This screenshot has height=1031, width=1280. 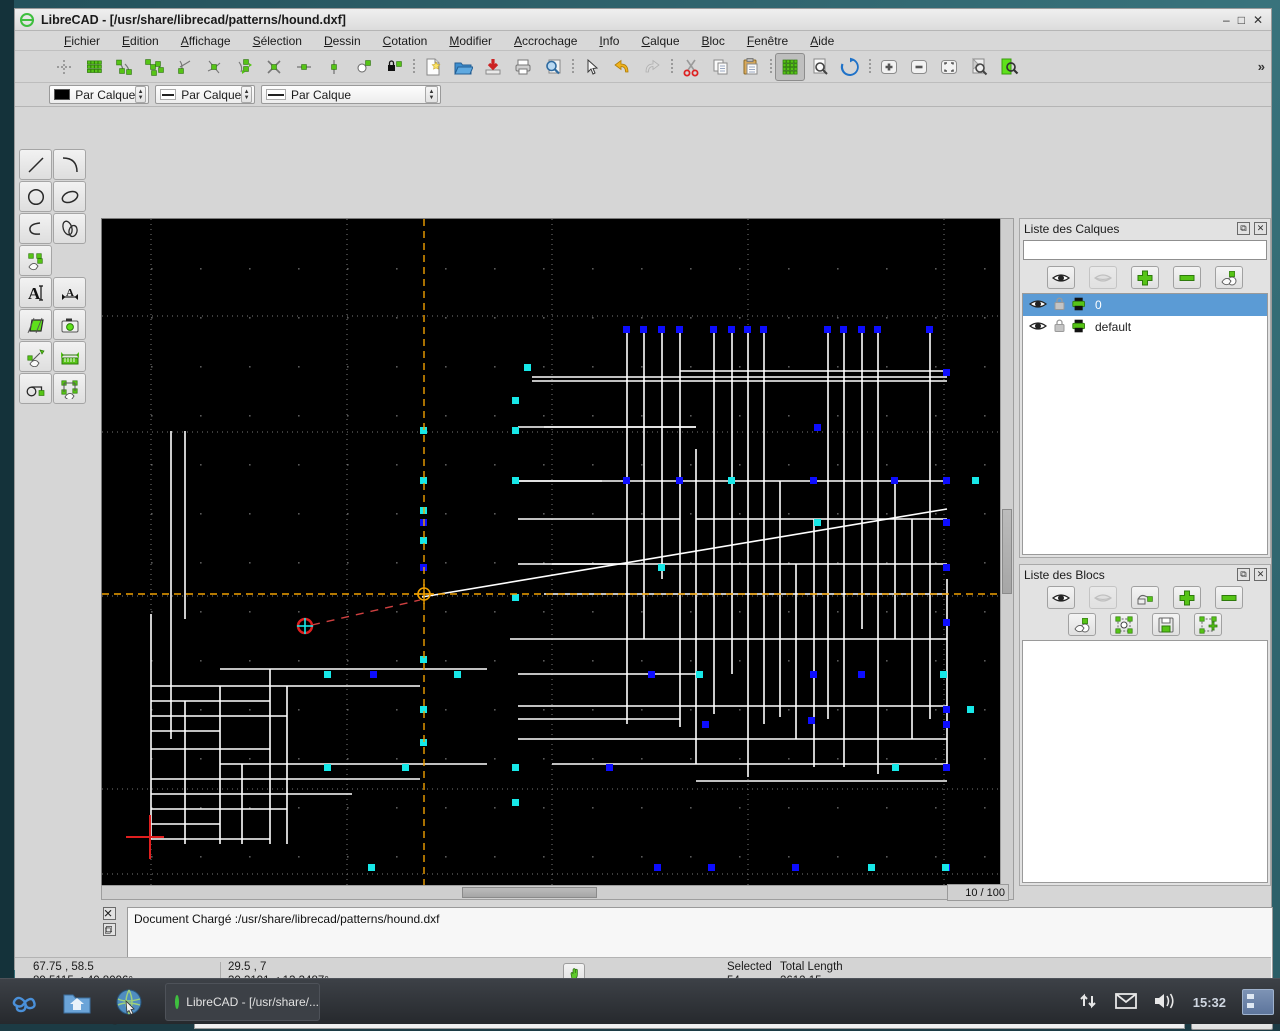 What do you see at coordinates (545, 41) in the screenshot?
I see `menu-accrochage: Accrochage` at bounding box center [545, 41].